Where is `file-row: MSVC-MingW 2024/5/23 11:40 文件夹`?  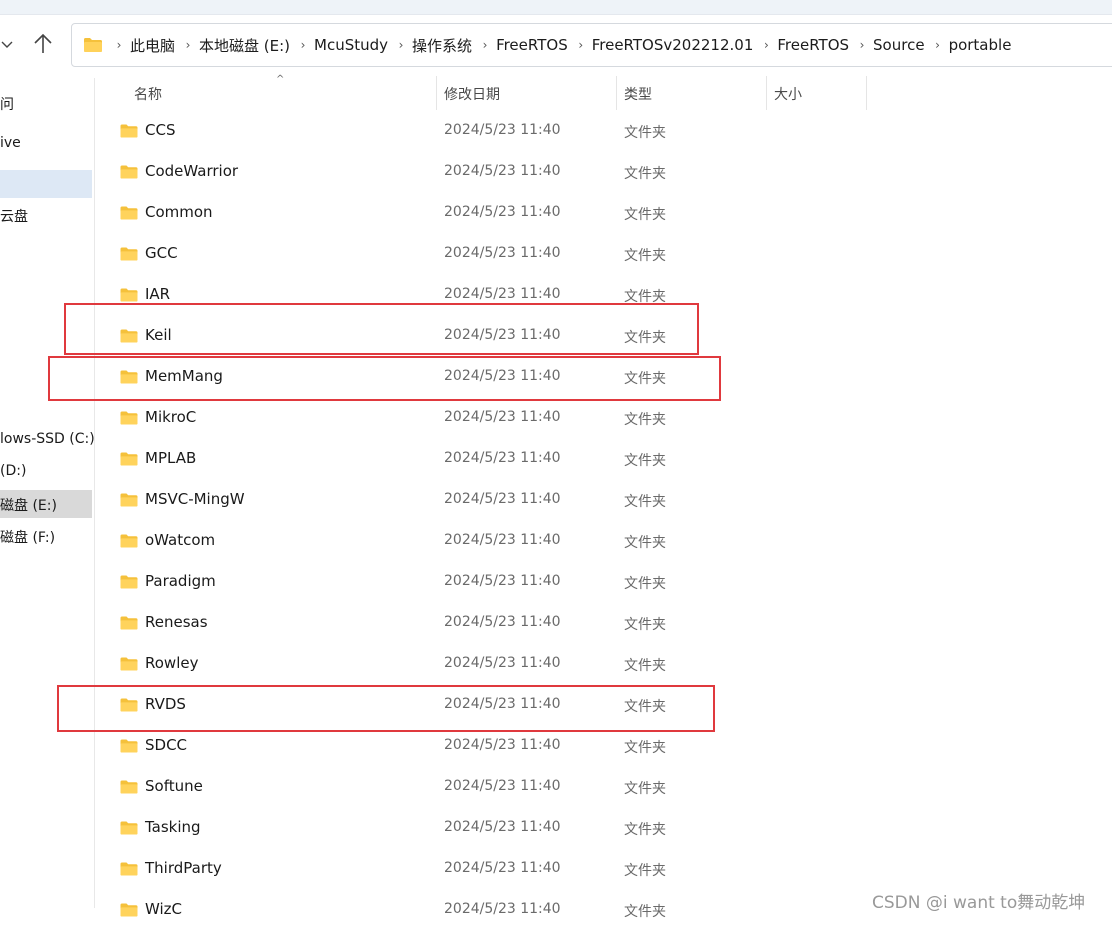
file-row: MSVC-MingW 2024/5/23 11:40 文件夹 is located at coordinates (485, 499).